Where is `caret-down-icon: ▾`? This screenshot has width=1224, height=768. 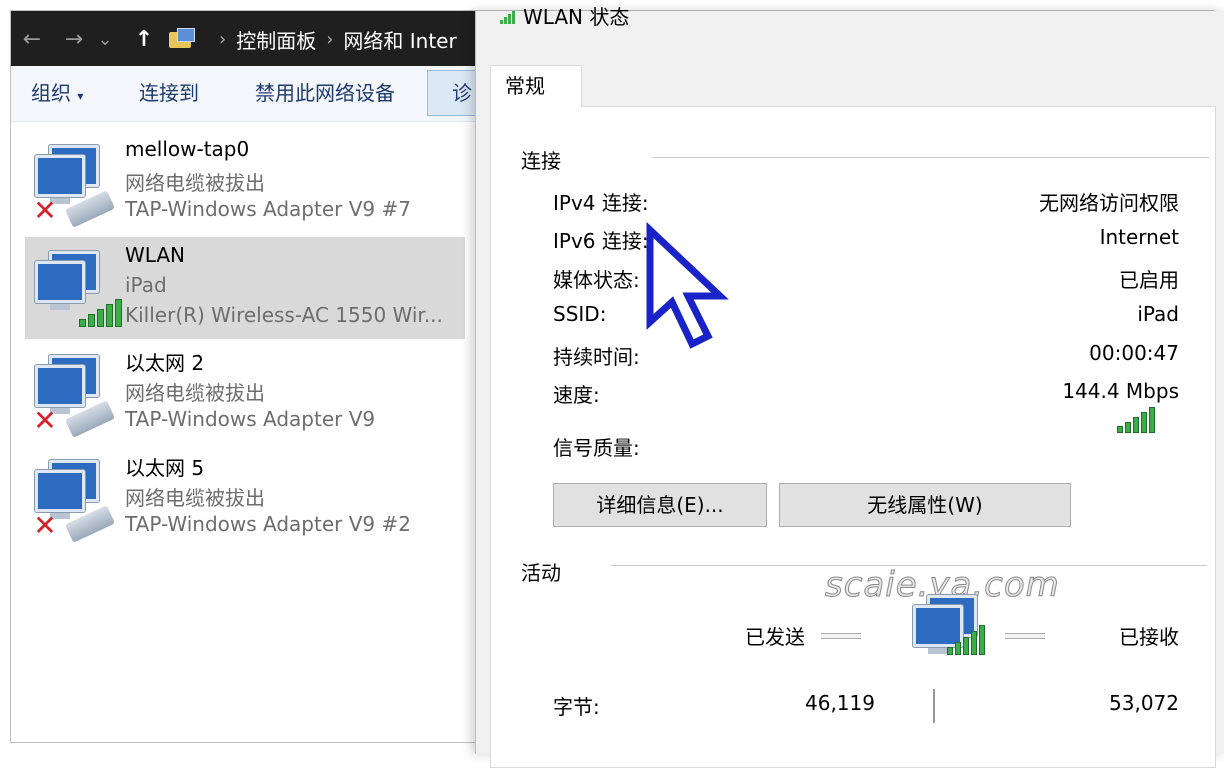
caret-down-icon: ▾ is located at coordinates (80, 96).